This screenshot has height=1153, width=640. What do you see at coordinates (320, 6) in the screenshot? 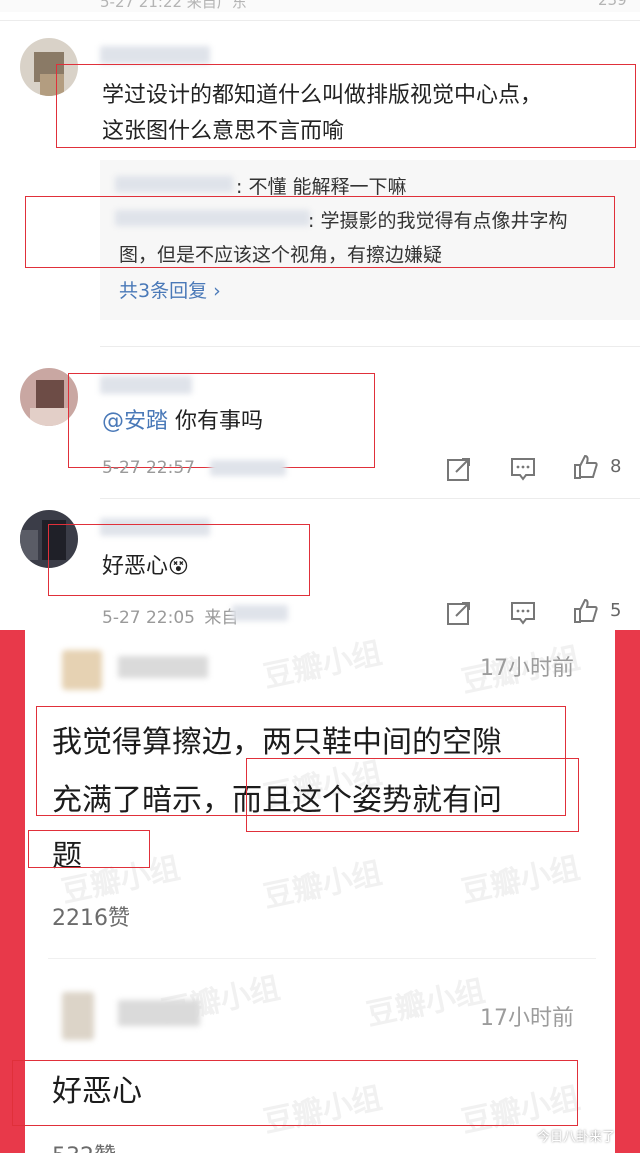
I see `previous-comment-meta-strip: 5-27 21:22 来自广东 239` at bounding box center [320, 6].